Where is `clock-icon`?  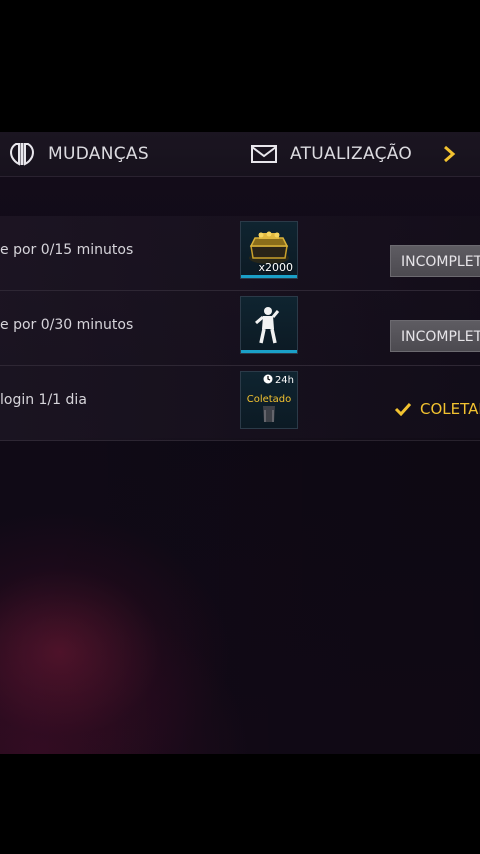
clock-icon is located at coordinates (268, 380).